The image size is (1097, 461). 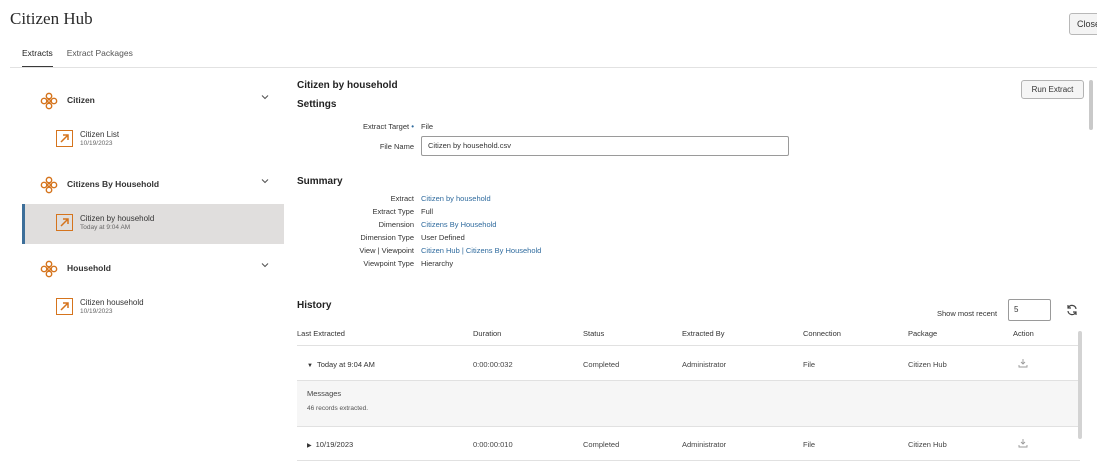 What do you see at coordinates (338, 408) in the screenshot?
I see `messages-text: 46 records extracted.` at bounding box center [338, 408].